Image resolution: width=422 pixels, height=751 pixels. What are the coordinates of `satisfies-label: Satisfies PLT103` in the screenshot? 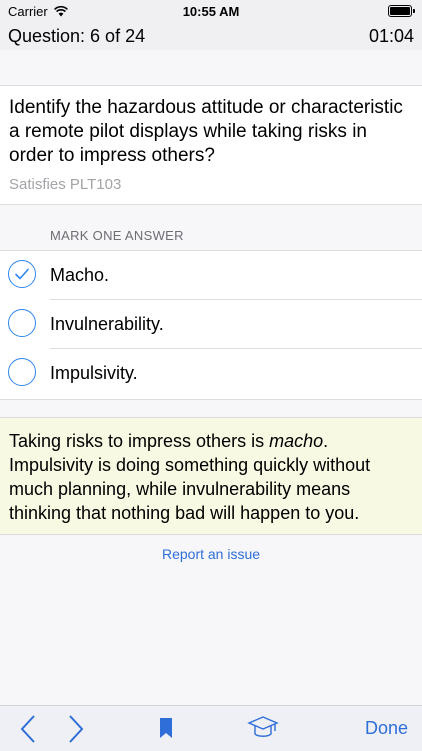 It's located at (65, 184).